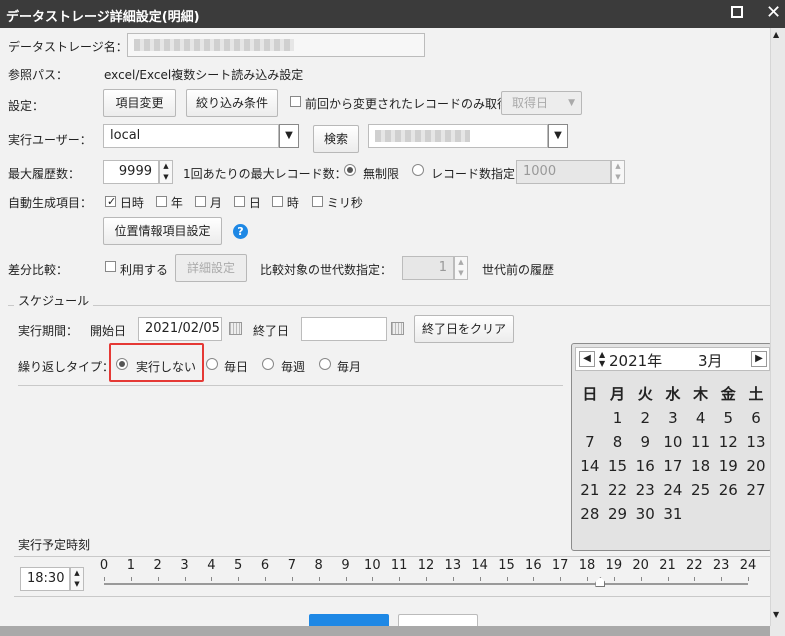 The width and height of the screenshot is (785, 636). I want to click on unlimited-radio, so click(350, 171).